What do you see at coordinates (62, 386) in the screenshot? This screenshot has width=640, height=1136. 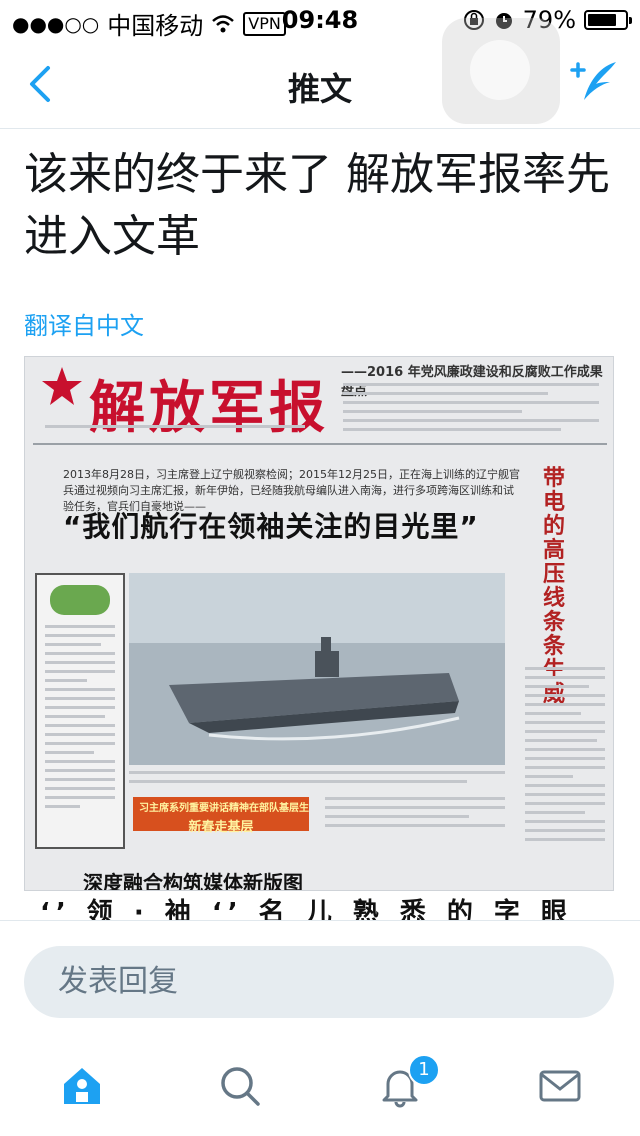 I see `army-star-icon` at bounding box center [62, 386].